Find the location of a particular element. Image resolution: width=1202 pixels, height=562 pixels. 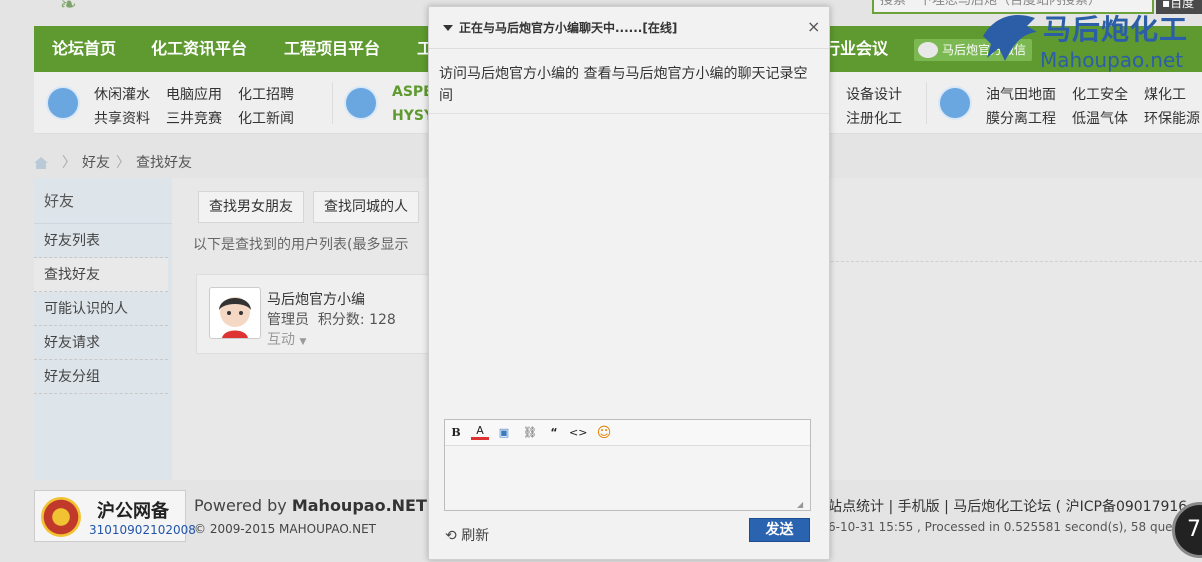

subnav-link: ASPE is located at coordinates (412, 92).